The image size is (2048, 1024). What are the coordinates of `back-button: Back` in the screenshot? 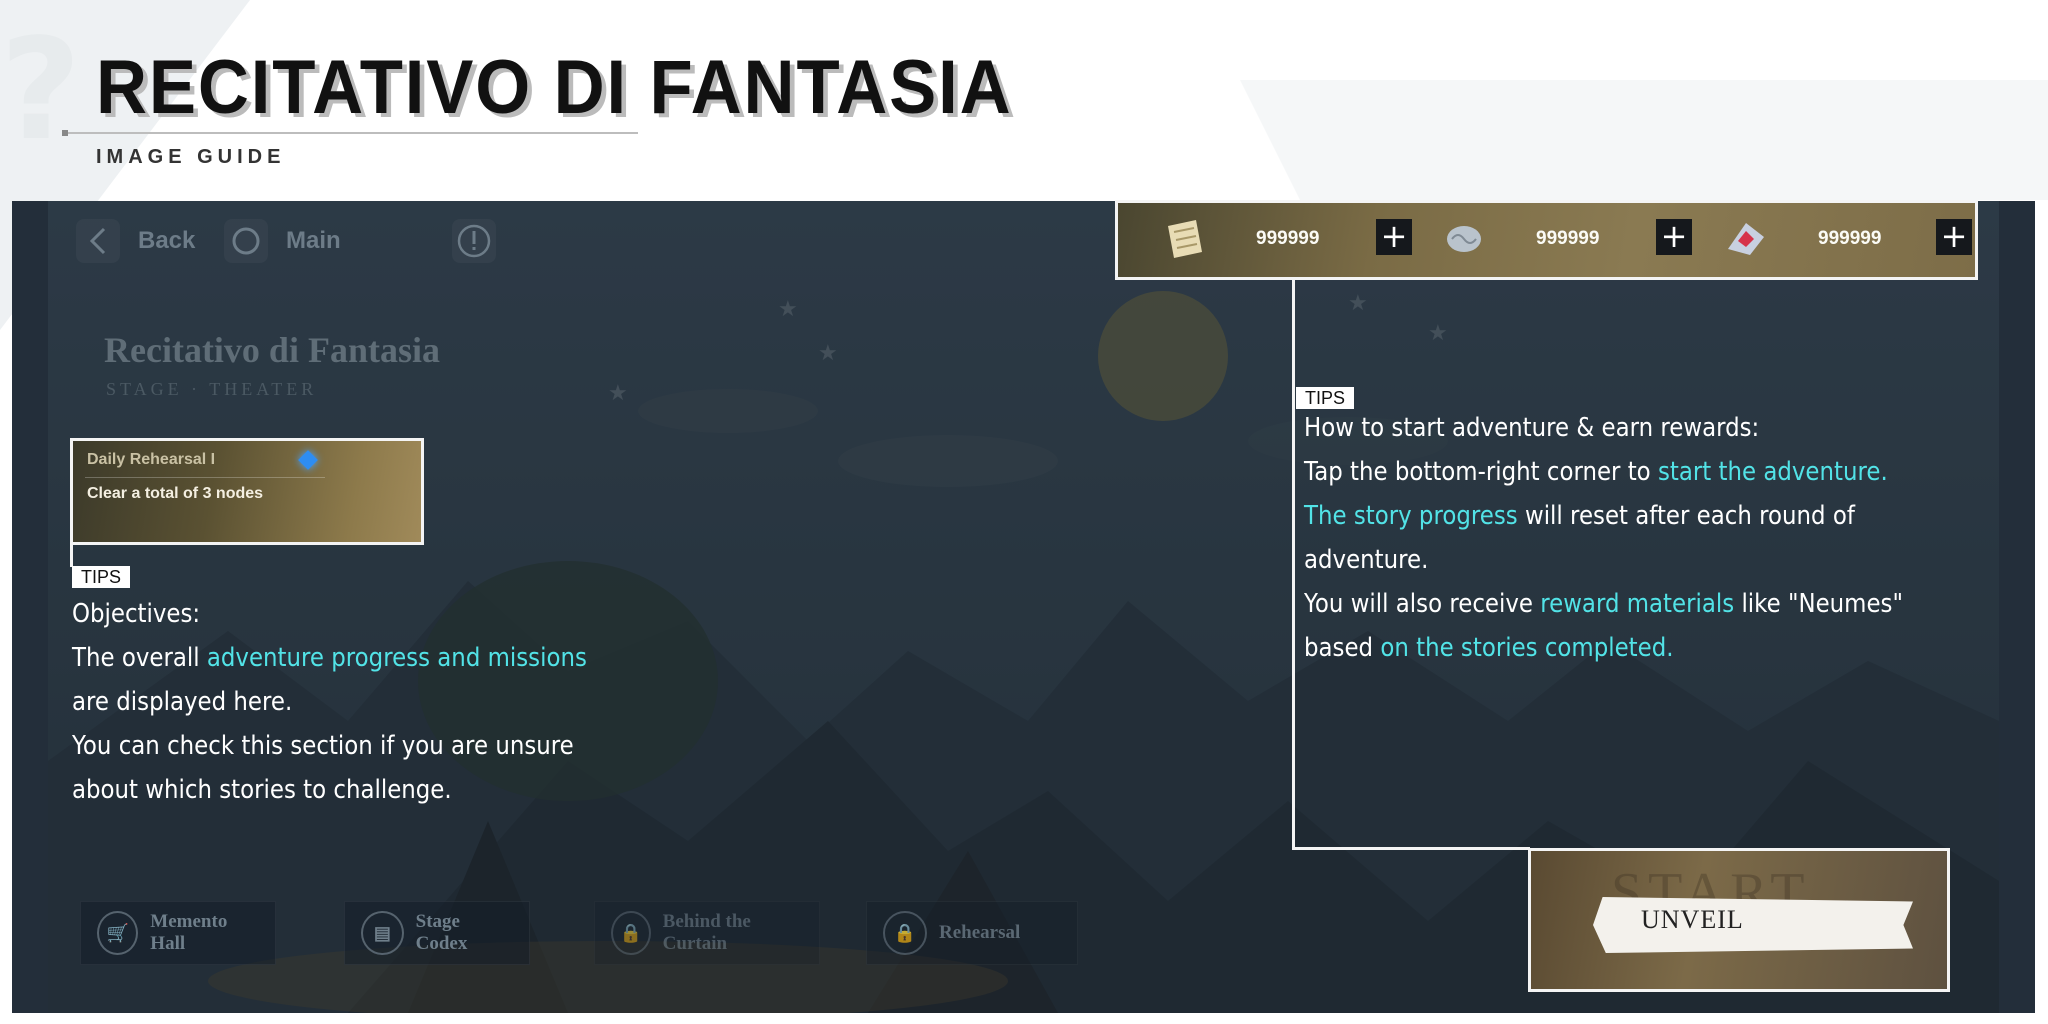 It's located at (135, 241).